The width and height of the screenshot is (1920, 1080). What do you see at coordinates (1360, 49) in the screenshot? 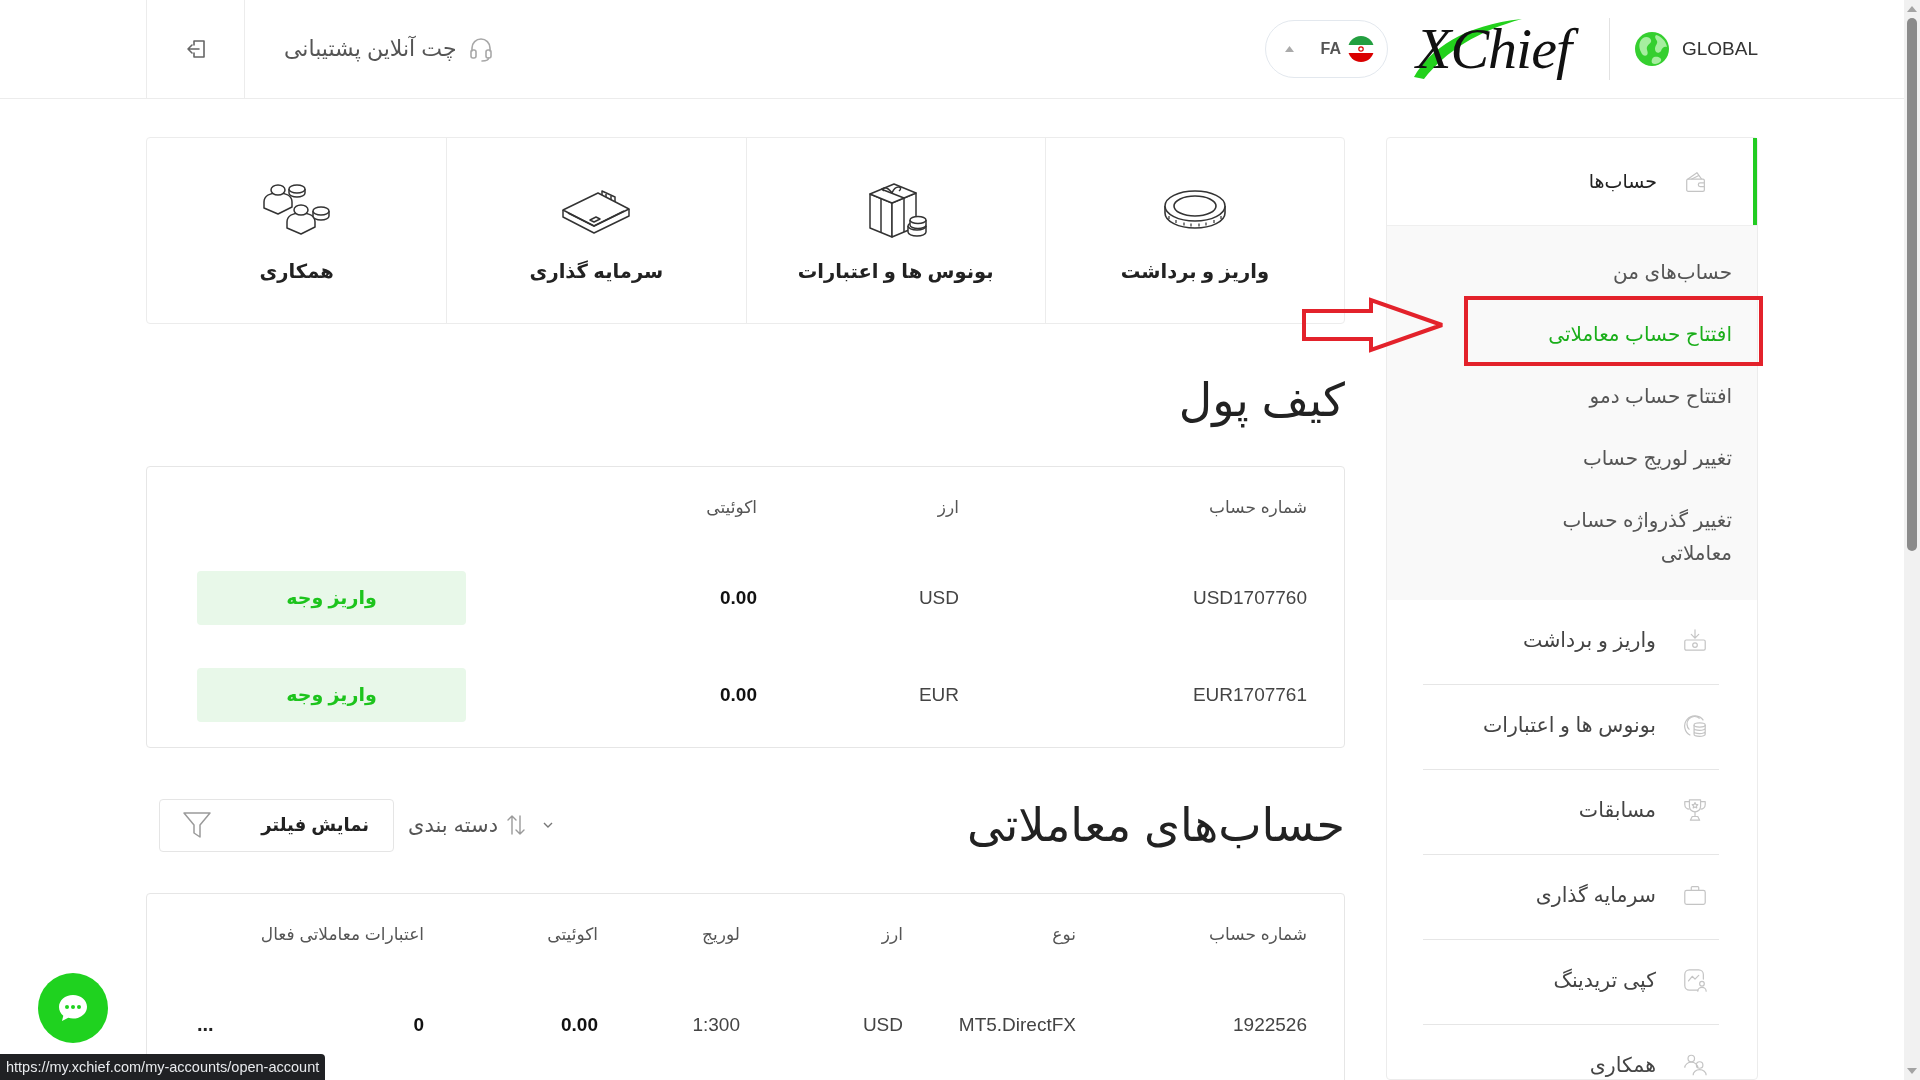
I see `flag-icon` at bounding box center [1360, 49].